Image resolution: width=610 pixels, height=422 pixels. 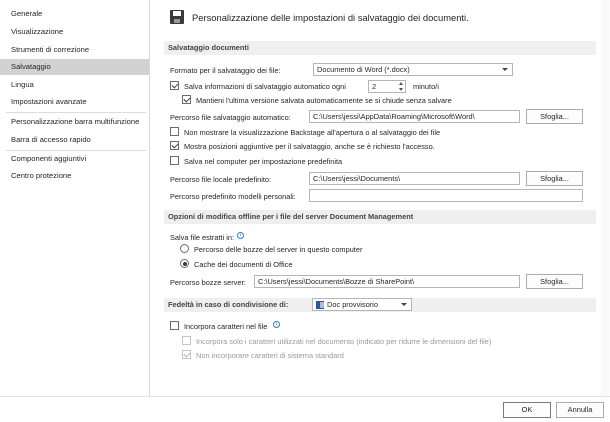 What do you see at coordinates (174, 145) in the screenshot?
I see `show-locations-checkbox` at bounding box center [174, 145].